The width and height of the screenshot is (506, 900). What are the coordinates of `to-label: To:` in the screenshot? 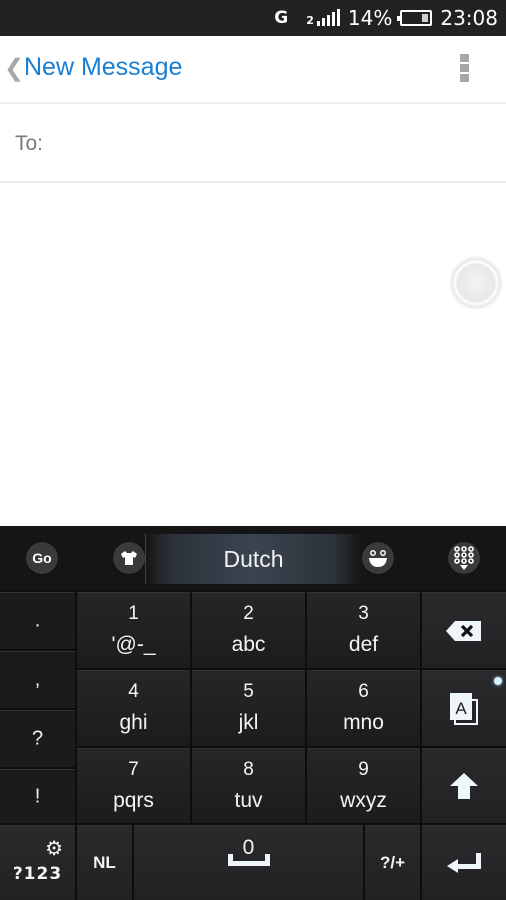 It's located at (29, 143).